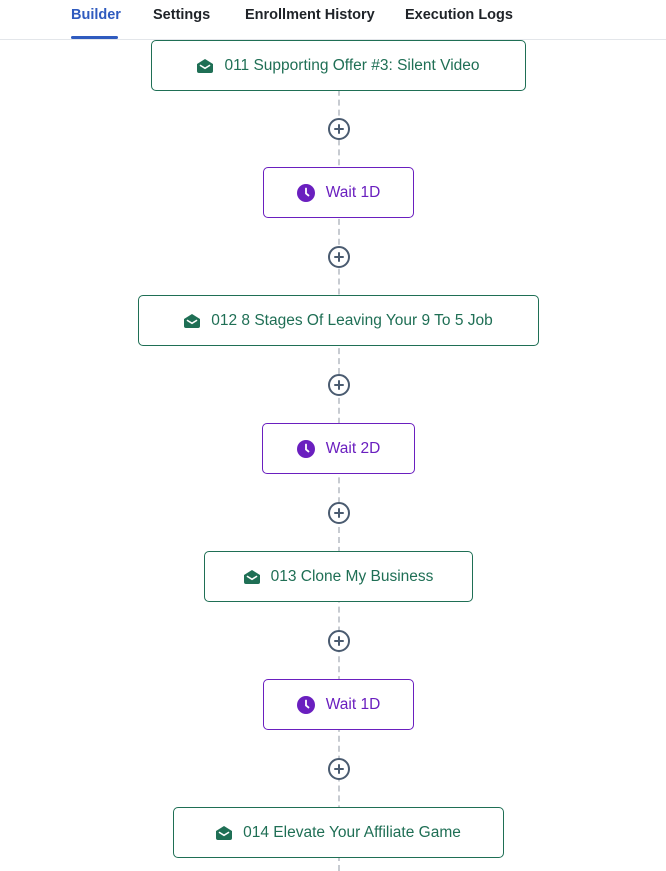  What do you see at coordinates (94, 37) in the screenshot?
I see `active-tab-indicator` at bounding box center [94, 37].